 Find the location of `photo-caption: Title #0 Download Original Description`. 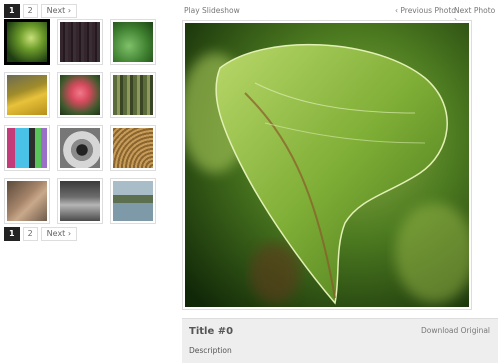

photo-caption: Title #0 Download Original Description is located at coordinates (340, 340).